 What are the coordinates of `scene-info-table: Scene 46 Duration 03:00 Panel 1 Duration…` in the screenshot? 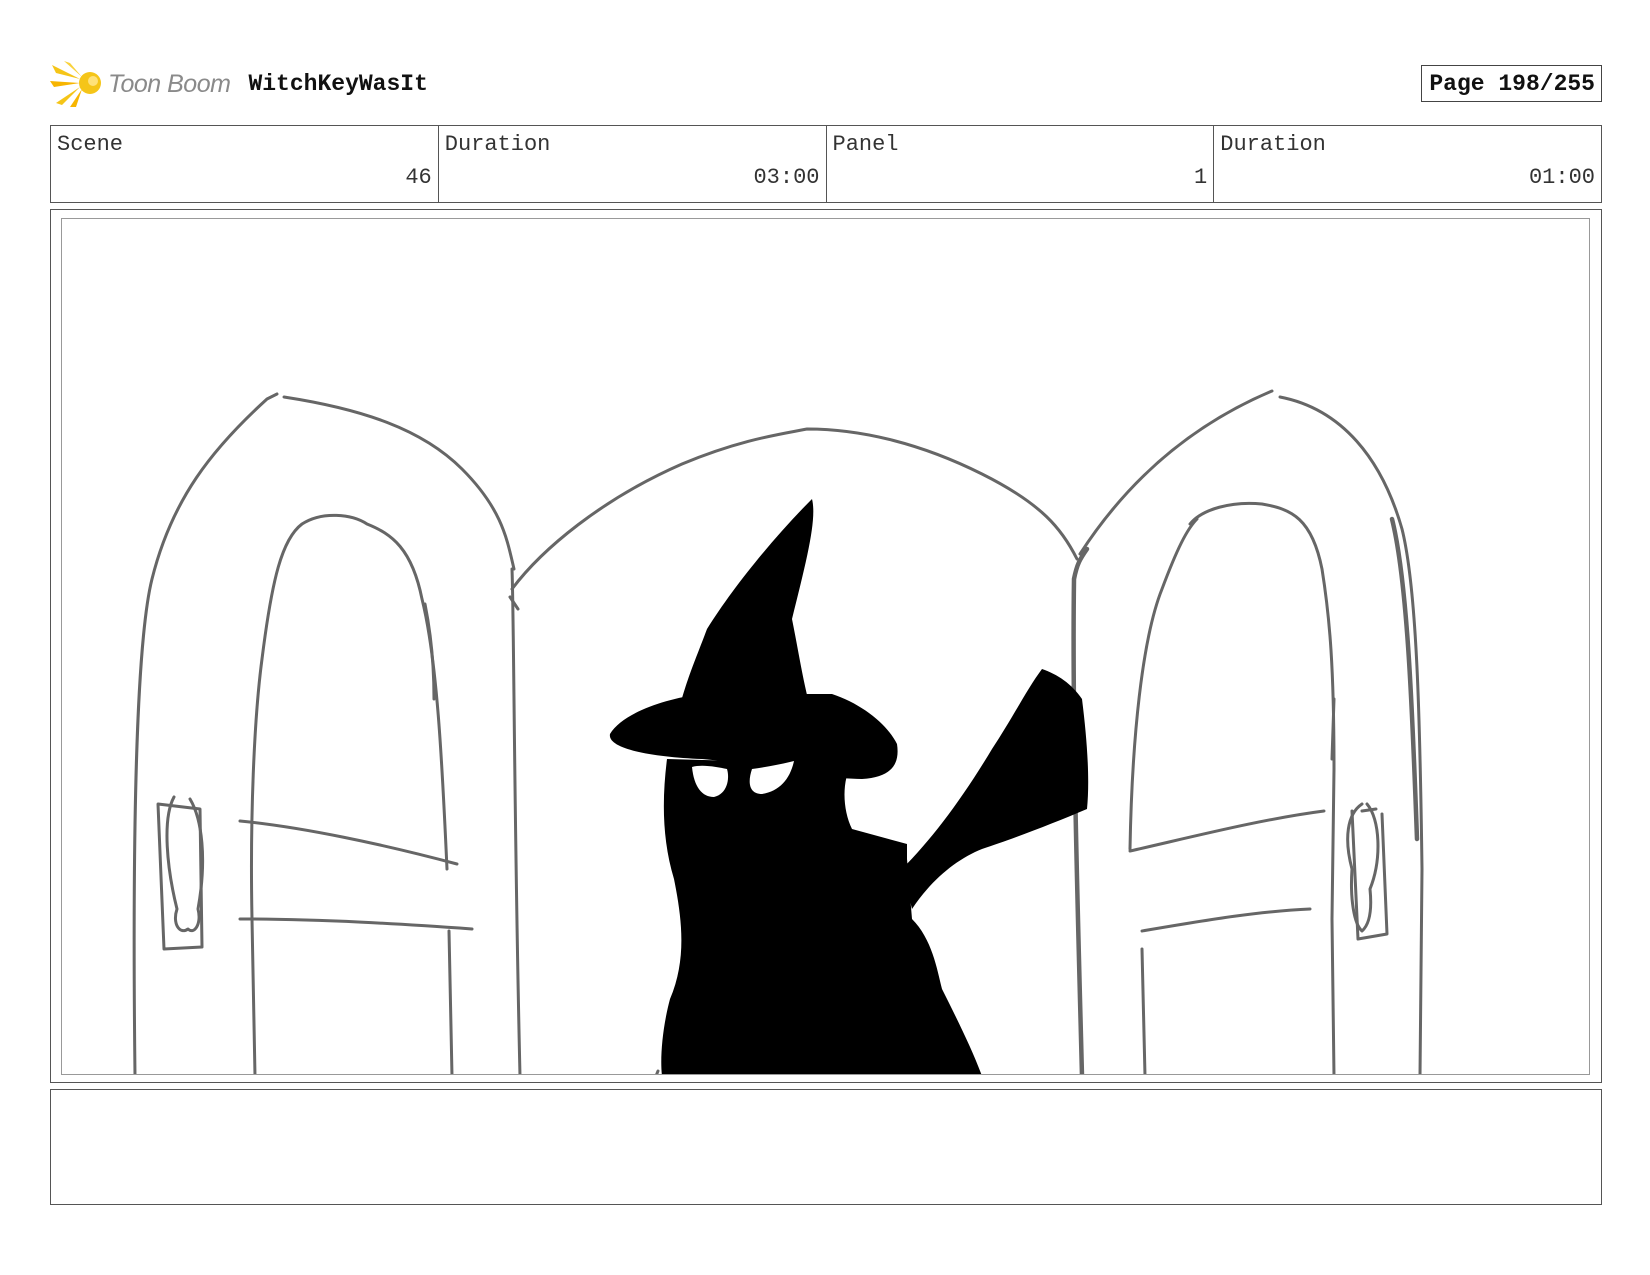 It's located at (826, 164).